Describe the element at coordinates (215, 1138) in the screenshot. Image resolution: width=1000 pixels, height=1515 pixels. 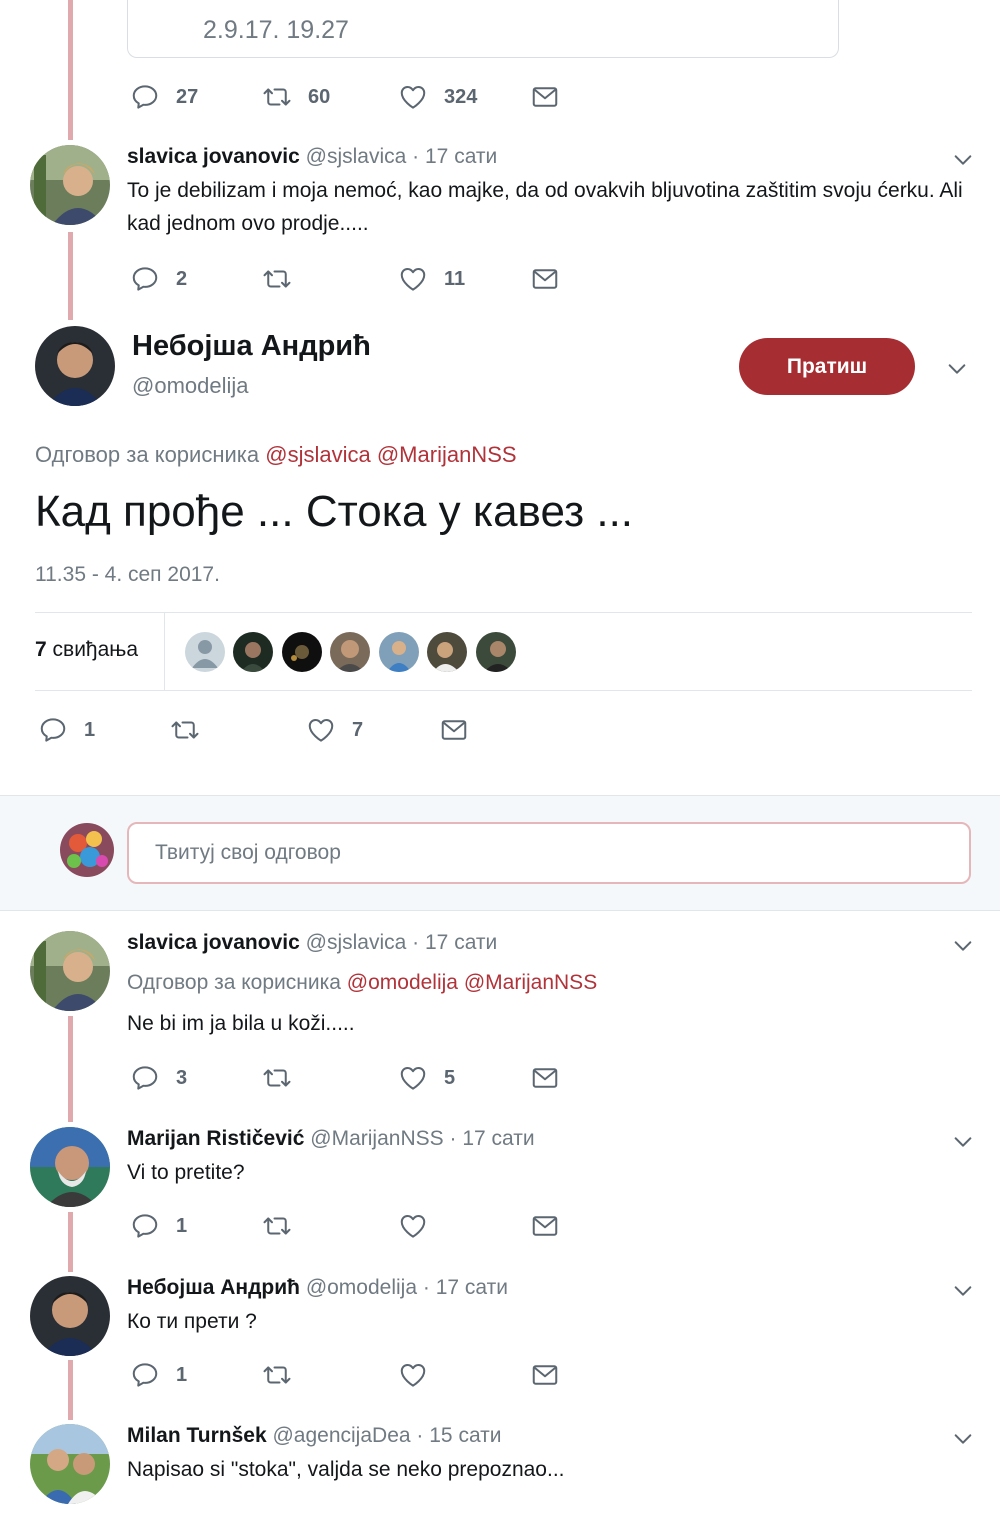
I see `author-name: Marijan Rističević` at that location.